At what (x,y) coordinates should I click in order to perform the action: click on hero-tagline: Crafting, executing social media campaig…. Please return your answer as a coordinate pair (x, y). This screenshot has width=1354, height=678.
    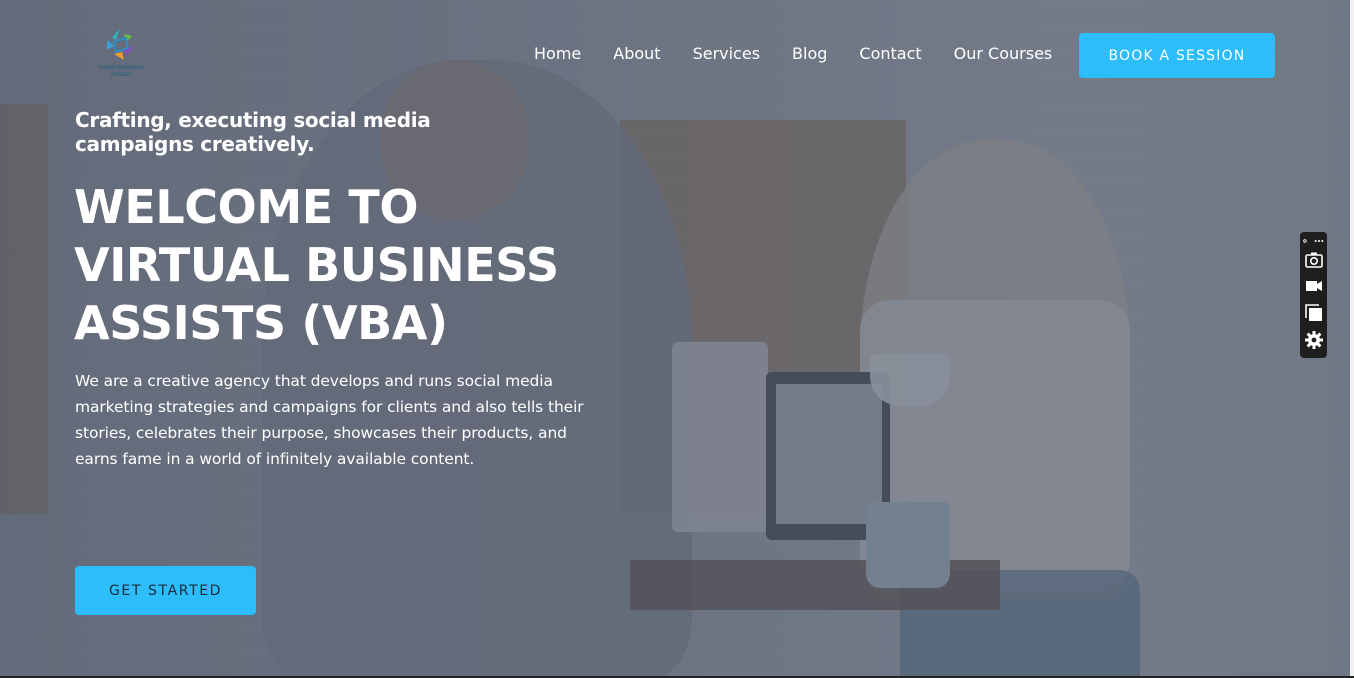
    Looking at the image, I should click on (253, 132).